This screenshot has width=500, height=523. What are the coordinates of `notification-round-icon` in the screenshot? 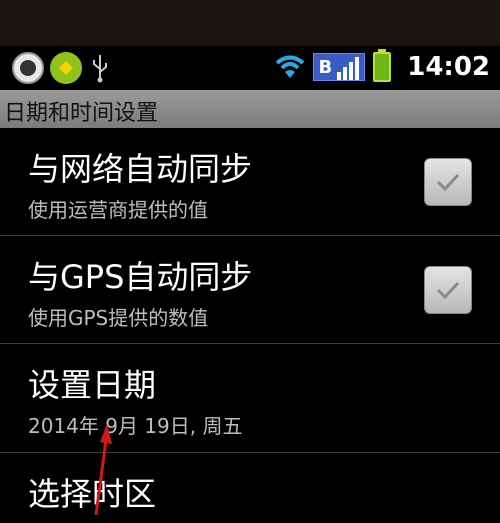 It's located at (28, 68).